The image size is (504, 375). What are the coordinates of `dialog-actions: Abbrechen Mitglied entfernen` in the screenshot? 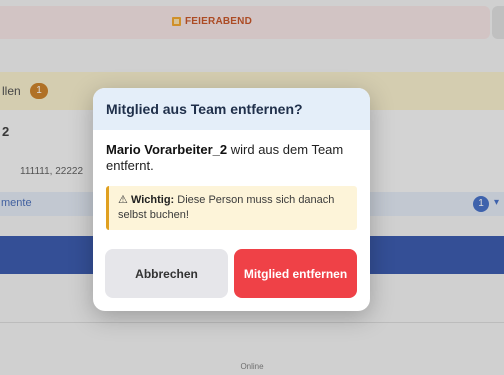 It's located at (231, 273).